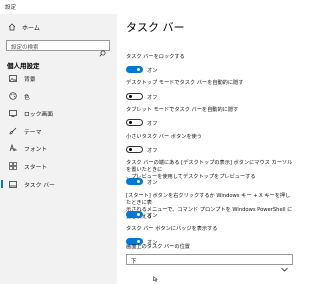 This screenshot has height=284, width=320. Describe the element at coordinates (33, 132) in the screenshot. I see `sidebar-item-label: テーマ` at that location.